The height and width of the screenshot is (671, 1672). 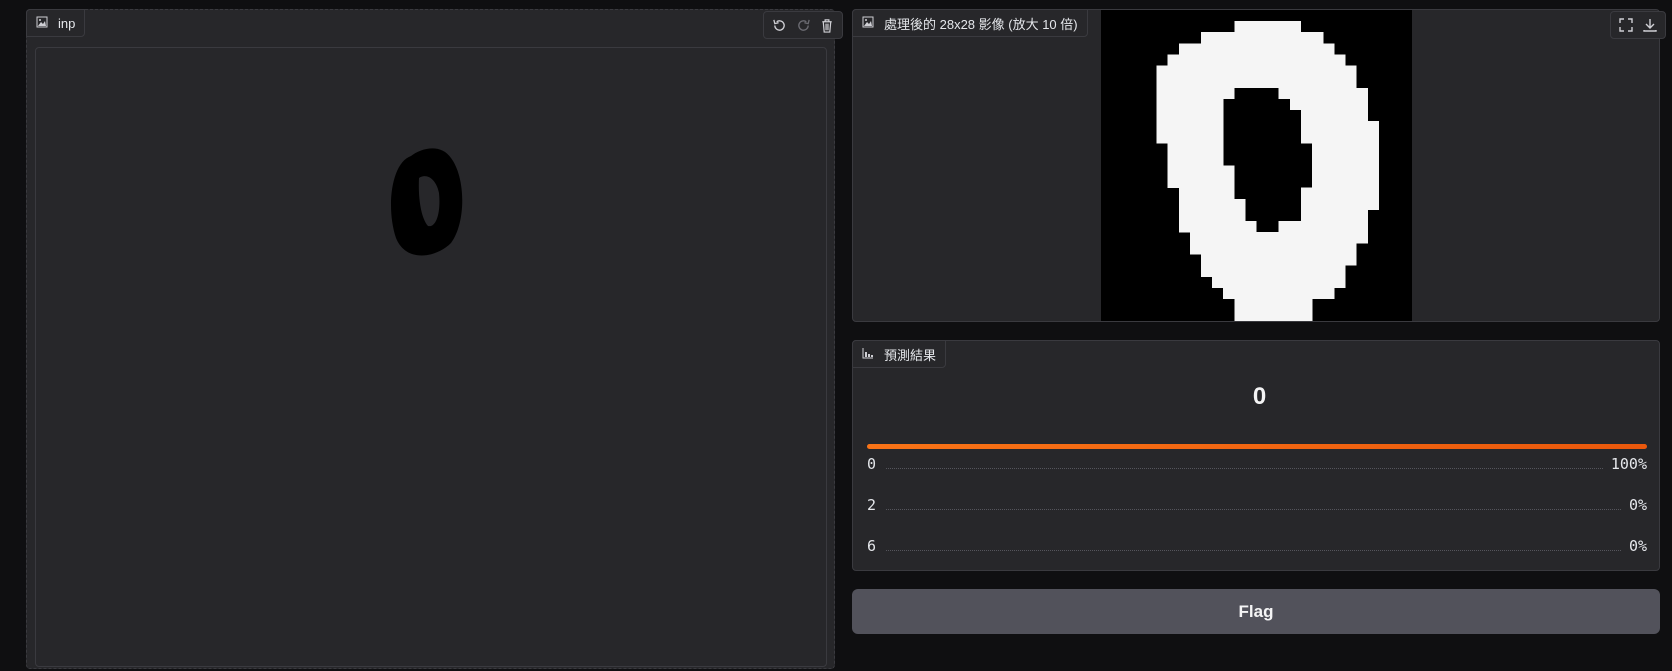 I want to click on flag-button: Flag, so click(x=1256, y=611).